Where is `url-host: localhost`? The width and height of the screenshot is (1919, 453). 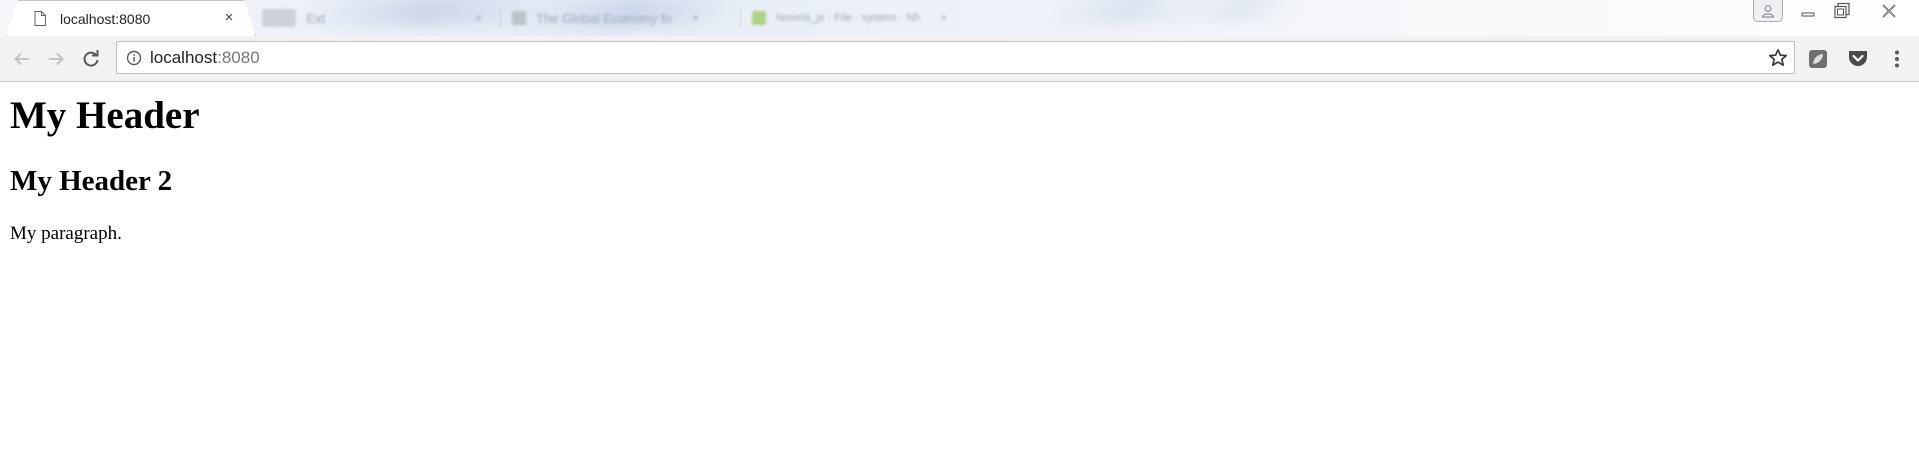 url-host: localhost is located at coordinates (184, 57).